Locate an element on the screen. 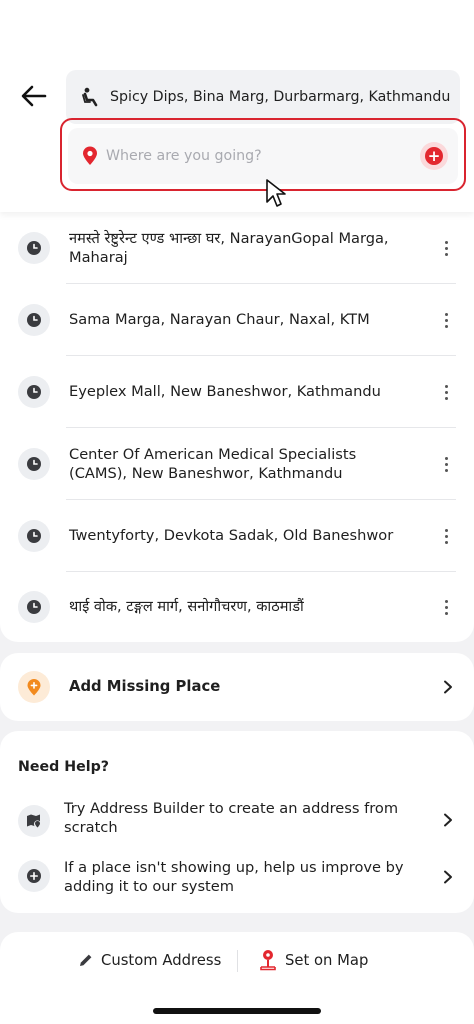  destination-input is located at coordinates (251, 156).